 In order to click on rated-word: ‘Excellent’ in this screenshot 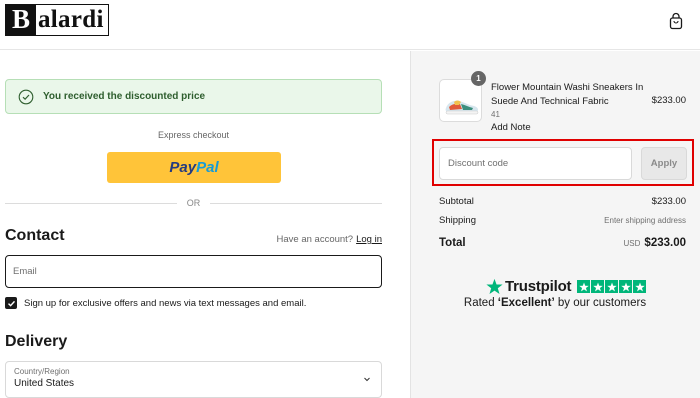, I will do `click(526, 303)`.